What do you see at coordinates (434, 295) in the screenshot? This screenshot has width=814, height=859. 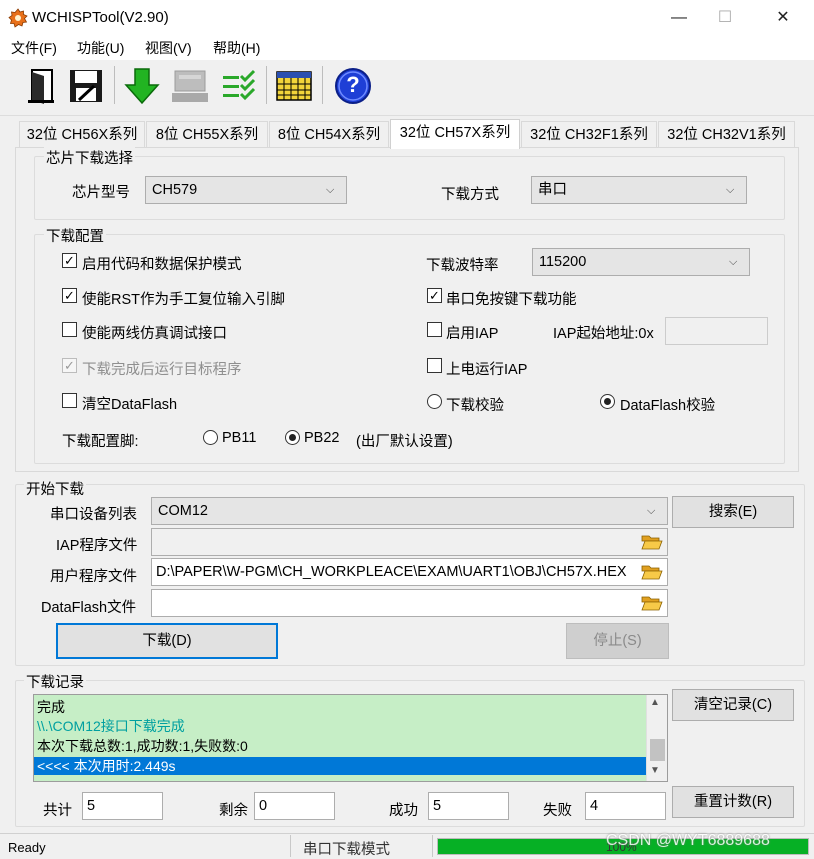 I see `no-key-download-checkbox: ✓` at bounding box center [434, 295].